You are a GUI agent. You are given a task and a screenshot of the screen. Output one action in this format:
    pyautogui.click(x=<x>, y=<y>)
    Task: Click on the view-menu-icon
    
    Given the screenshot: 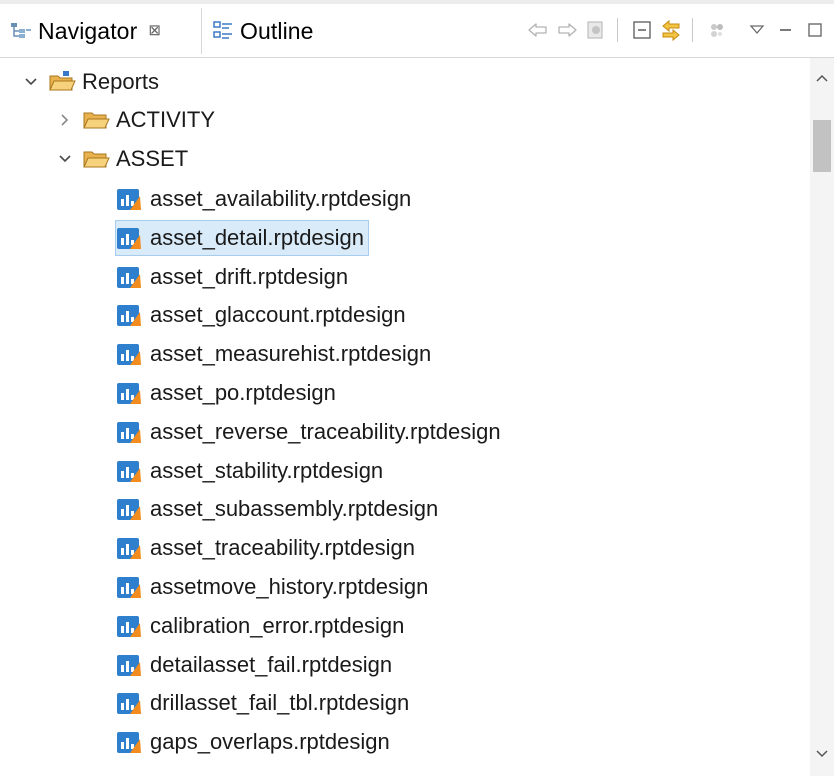 What is the action you would take?
    pyautogui.click(x=757, y=30)
    